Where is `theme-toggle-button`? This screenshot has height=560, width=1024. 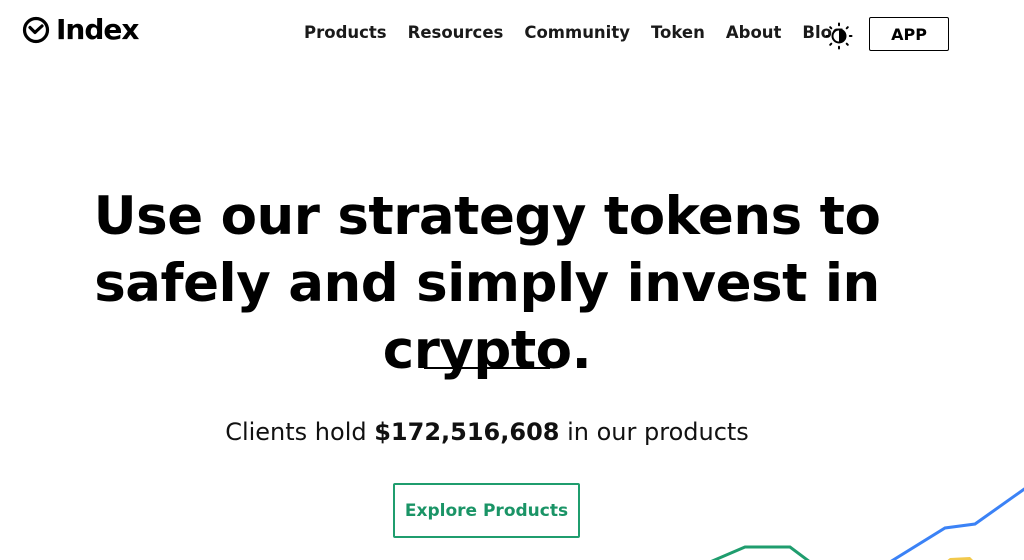
theme-toggle-button is located at coordinates (839, 36).